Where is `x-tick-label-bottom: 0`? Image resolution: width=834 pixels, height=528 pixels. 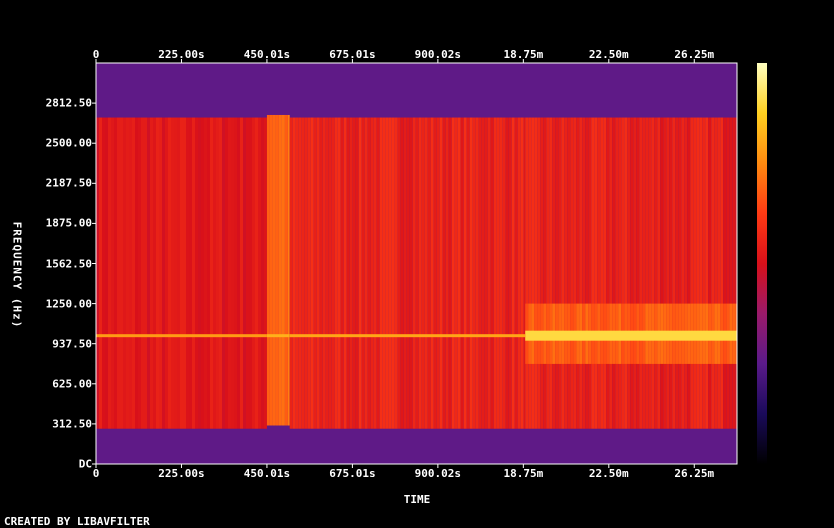
x-tick-label-bottom: 0 is located at coordinates (96, 473).